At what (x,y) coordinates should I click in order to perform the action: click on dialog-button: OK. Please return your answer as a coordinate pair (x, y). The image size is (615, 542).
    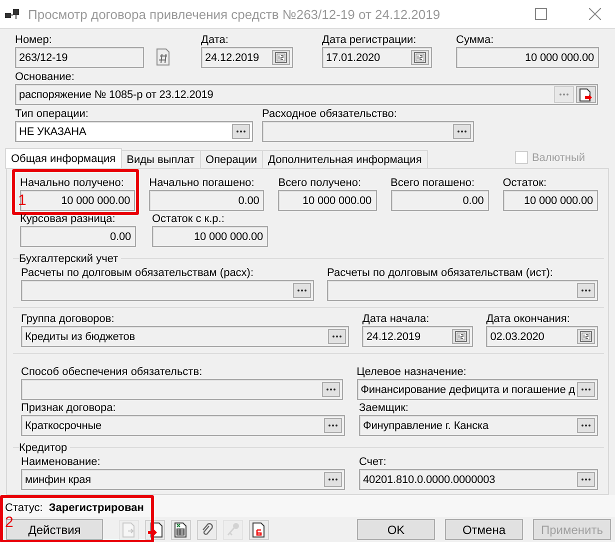
    Looking at the image, I should click on (396, 529).